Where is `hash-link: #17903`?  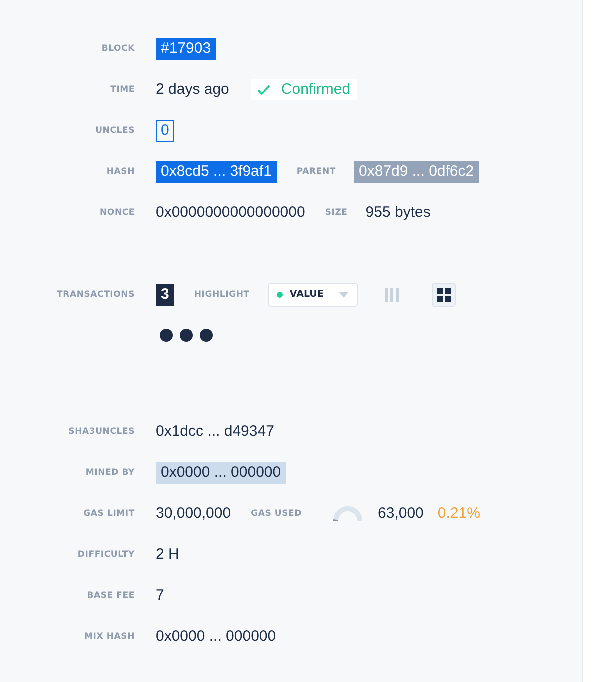
hash-link: #17903 is located at coordinates (186, 49).